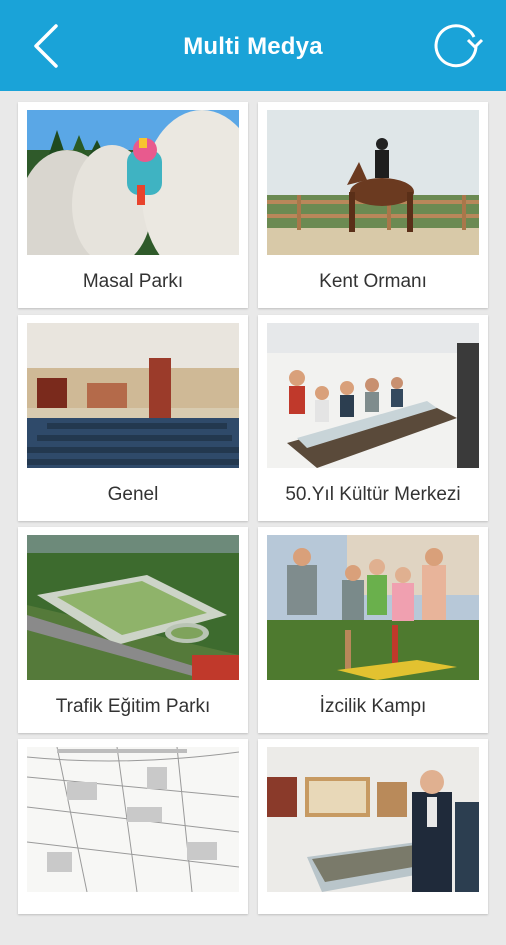 This screenshot has height=945, width=506. I want to click on media-card-label: İzcilik Kampı, so click(373, 706).